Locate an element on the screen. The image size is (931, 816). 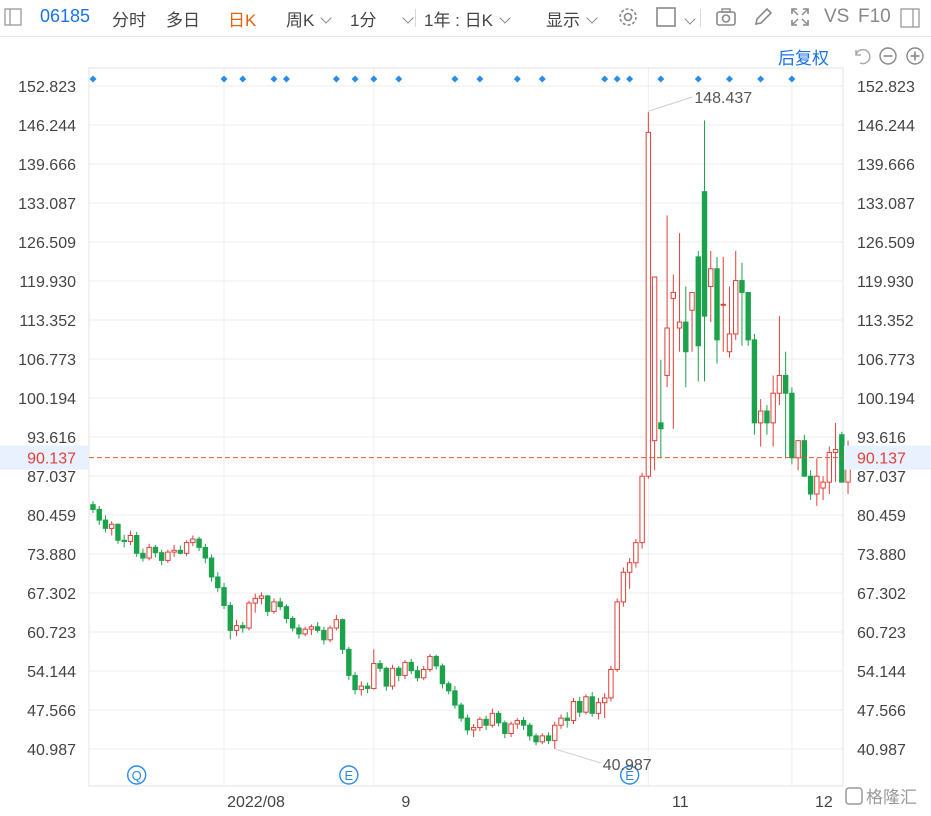
min-price-label: 40.987 is located at coordinates (627, 765).